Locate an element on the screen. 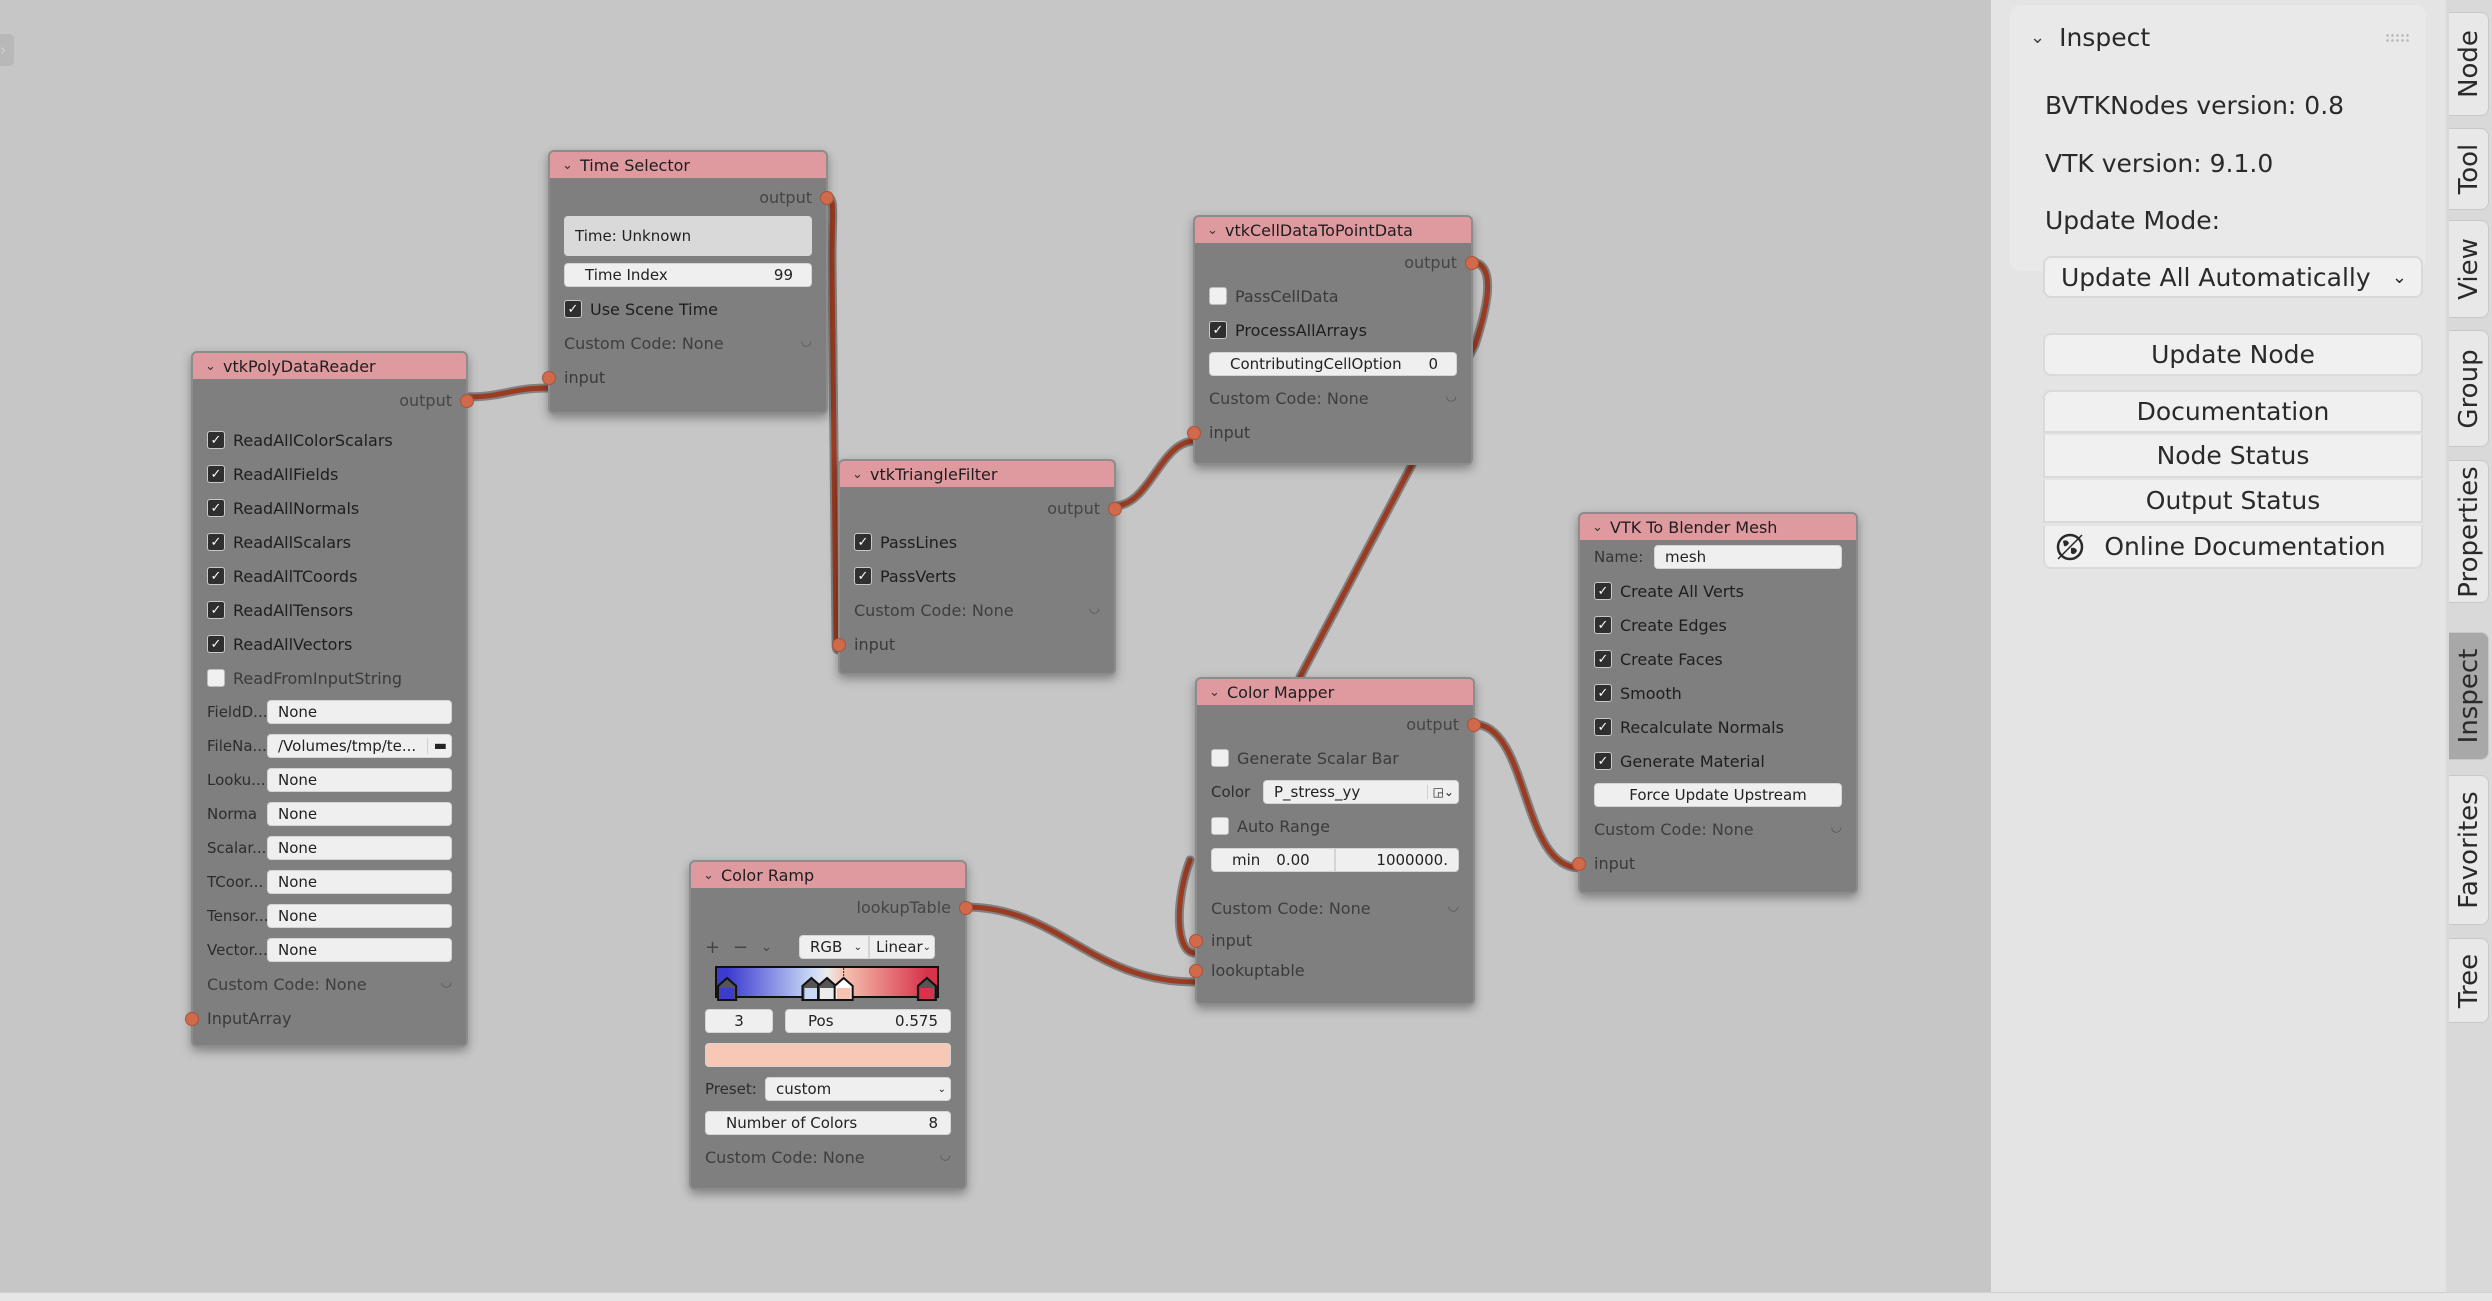  tab-group: Group is located at coordinates (2469, 388).